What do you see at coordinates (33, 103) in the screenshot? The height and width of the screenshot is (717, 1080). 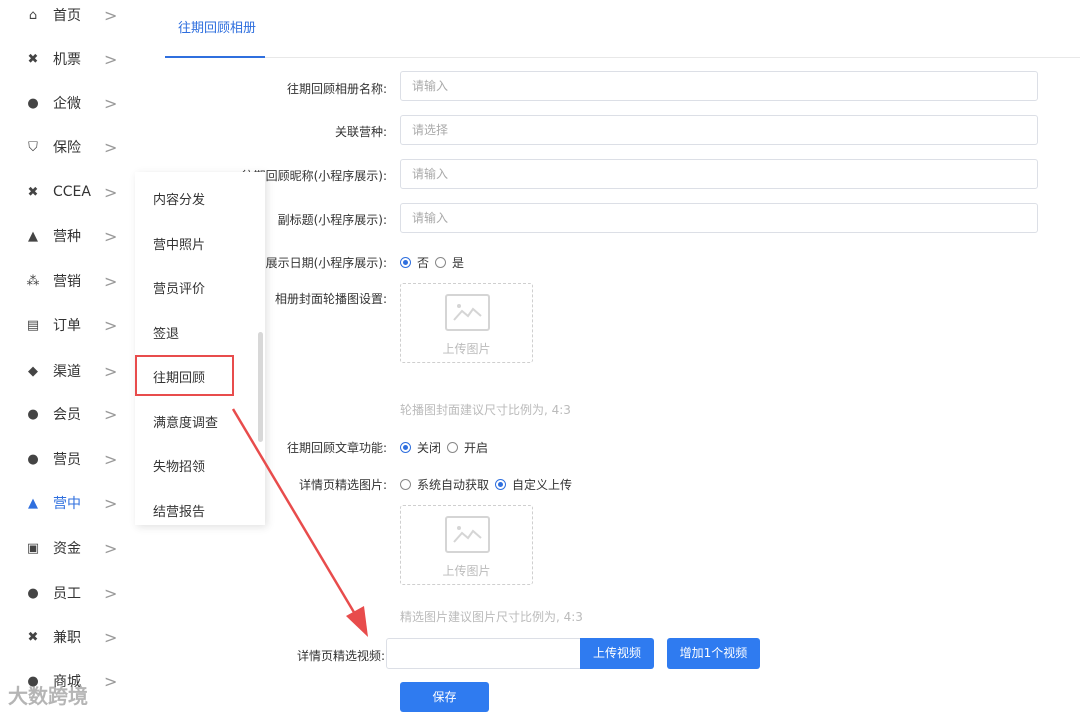 I see `chat-icon: ●` at bounding box center [33, 103].